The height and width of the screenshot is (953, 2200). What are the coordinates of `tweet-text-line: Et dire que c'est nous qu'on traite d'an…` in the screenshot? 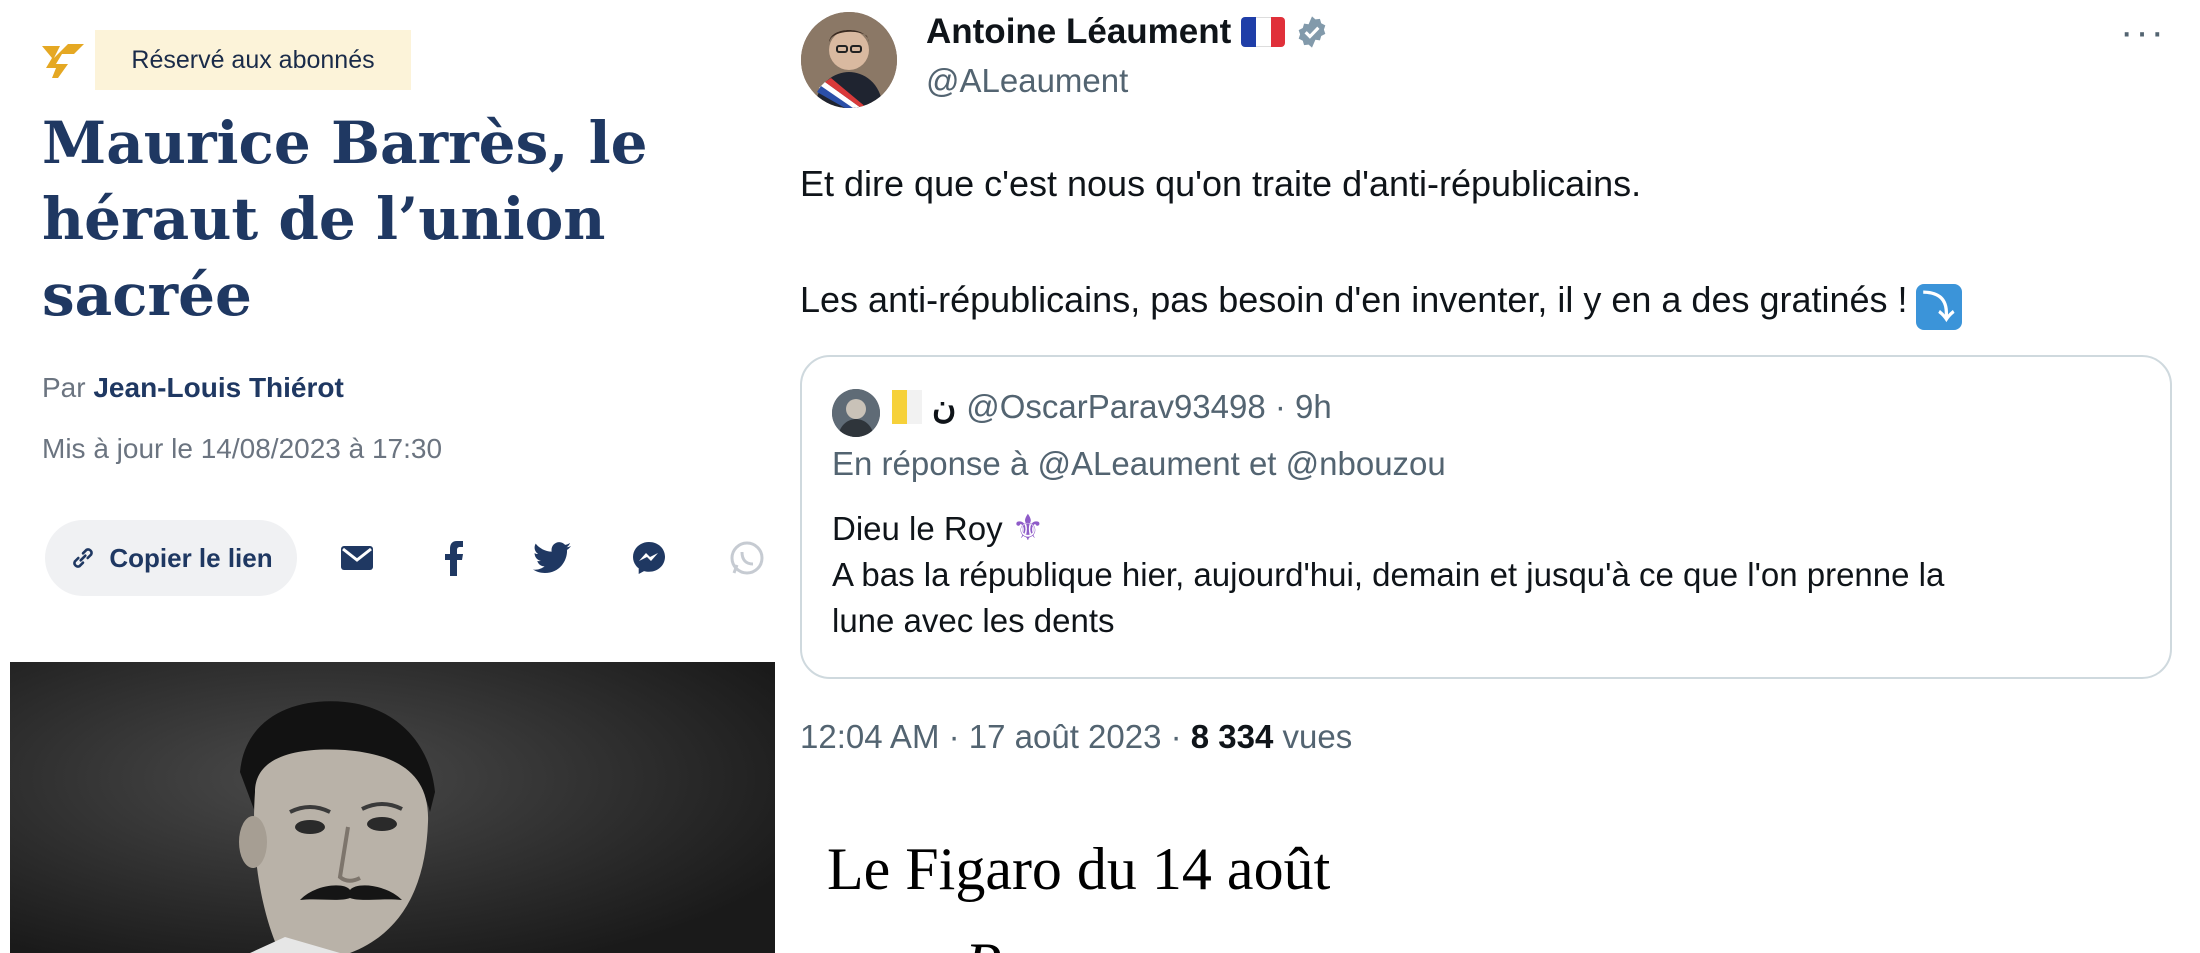 It's located at (1221, 183).